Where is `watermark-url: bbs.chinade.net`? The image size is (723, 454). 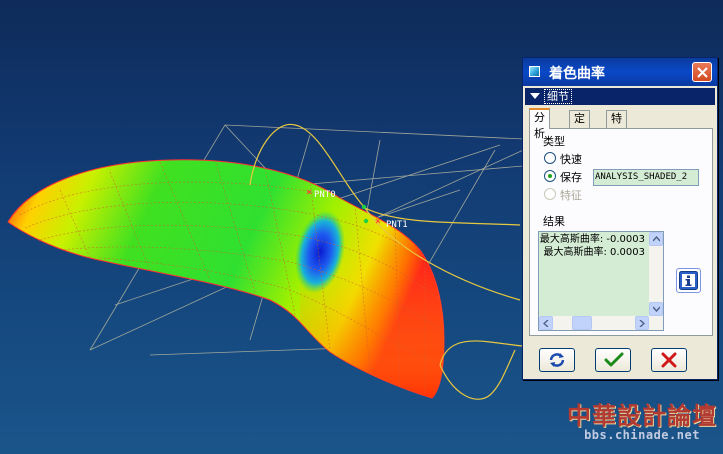 watermark-url: bbs.chinade.net is located at coordinates (642, 435).